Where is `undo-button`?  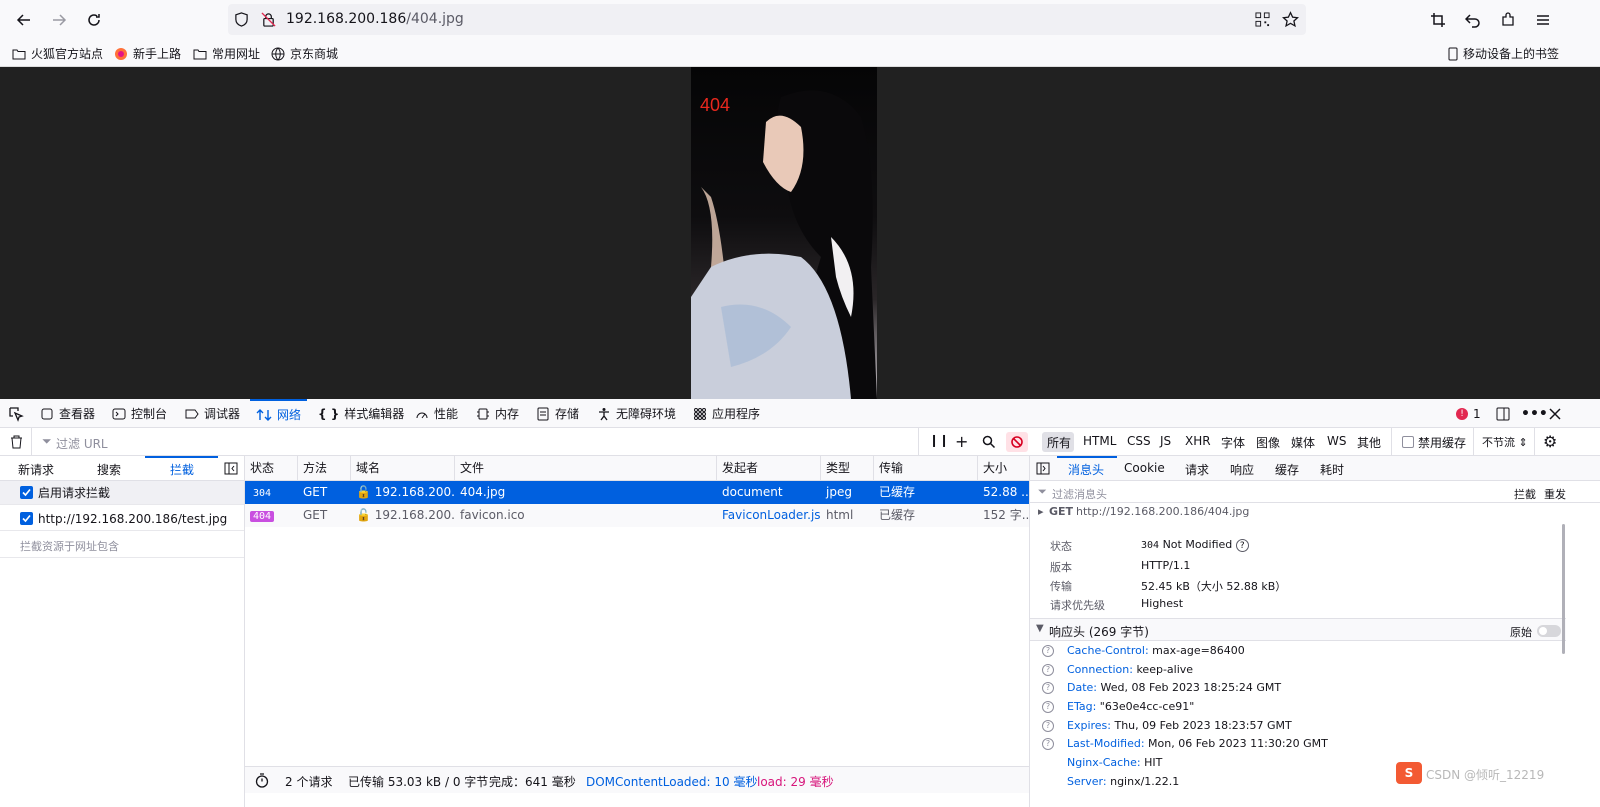 undo-button is located at coordinates (1473, 20).